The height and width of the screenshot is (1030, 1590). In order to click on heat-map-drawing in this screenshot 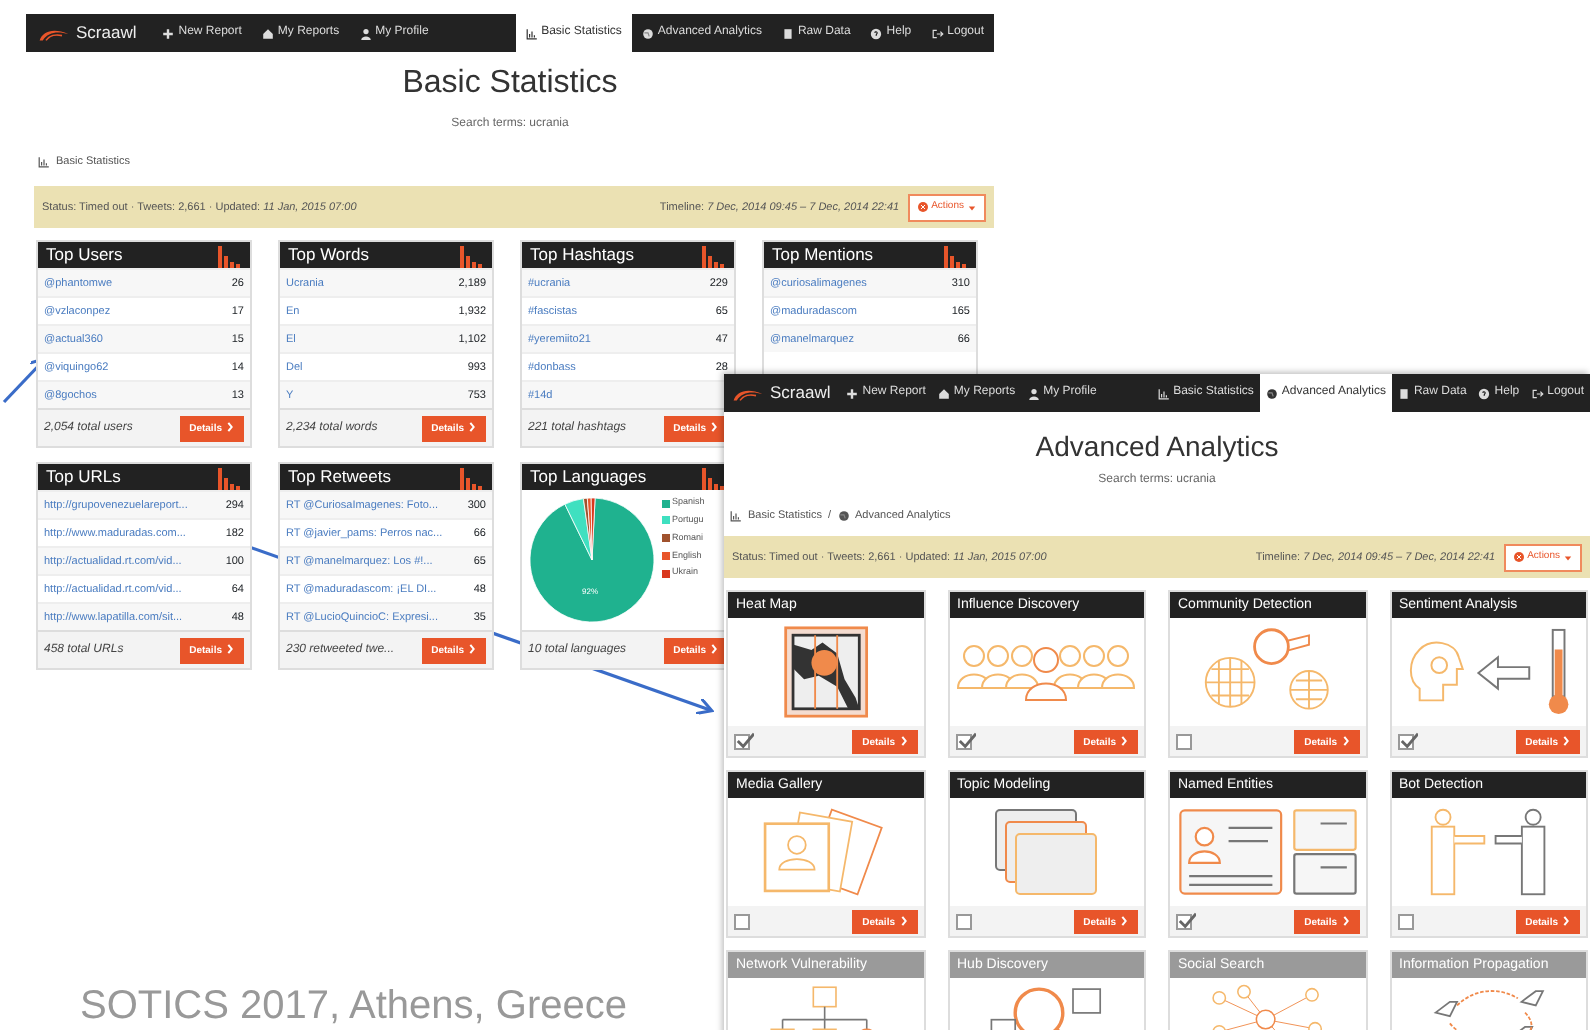, I will do `click(825, 672)`.